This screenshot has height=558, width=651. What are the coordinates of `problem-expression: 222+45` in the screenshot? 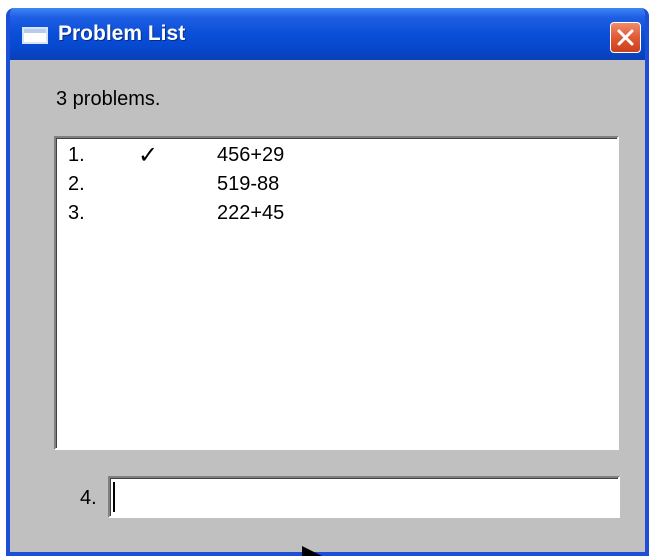 It's located at (251, 213).